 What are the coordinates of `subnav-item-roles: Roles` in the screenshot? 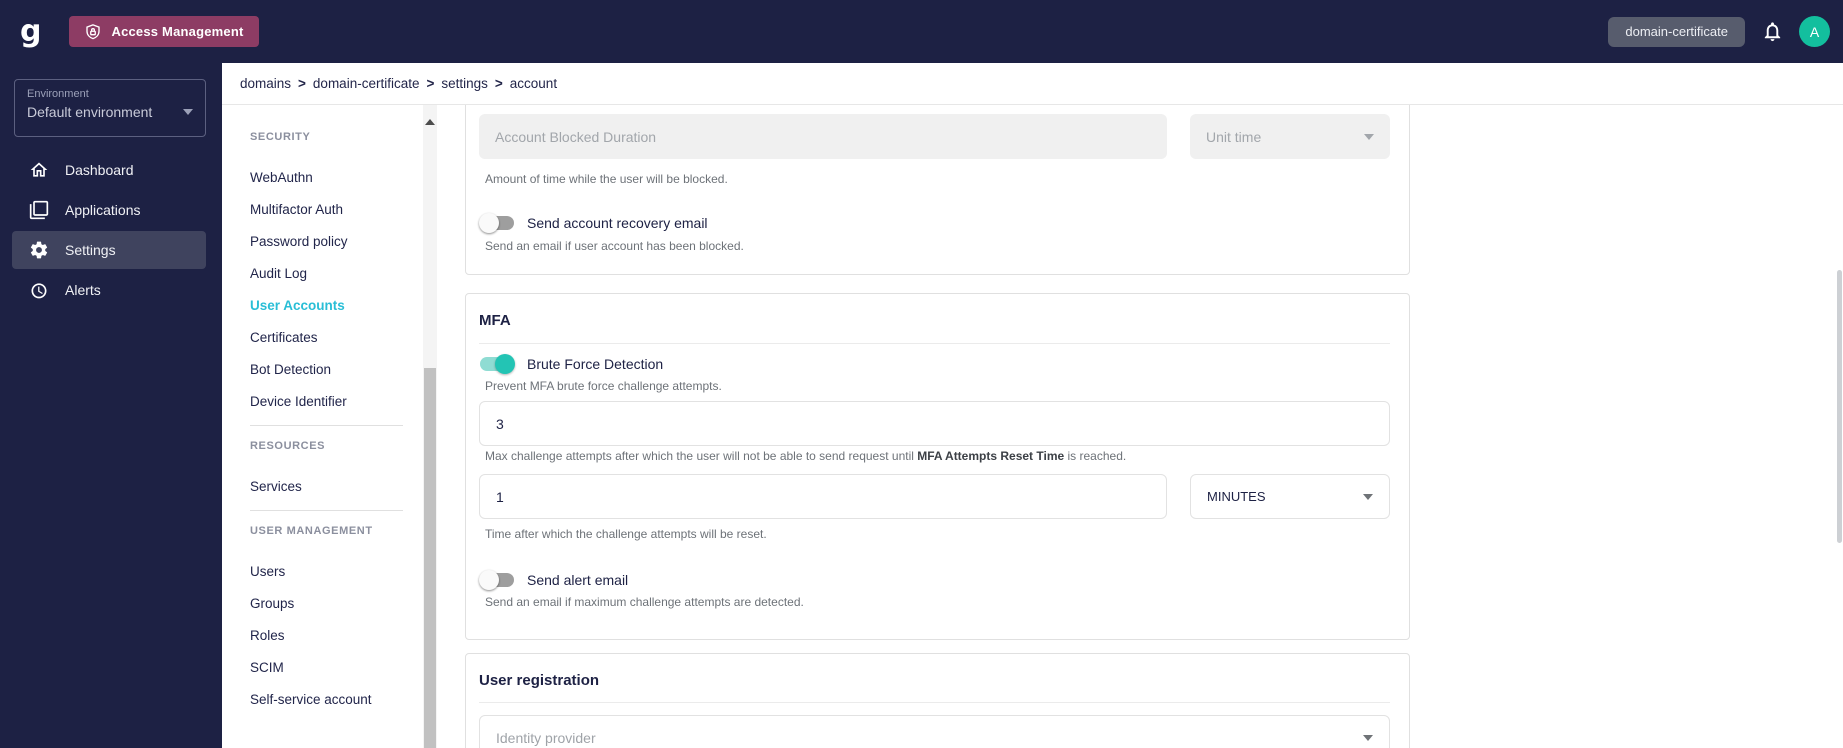 It's located at (322, 635).